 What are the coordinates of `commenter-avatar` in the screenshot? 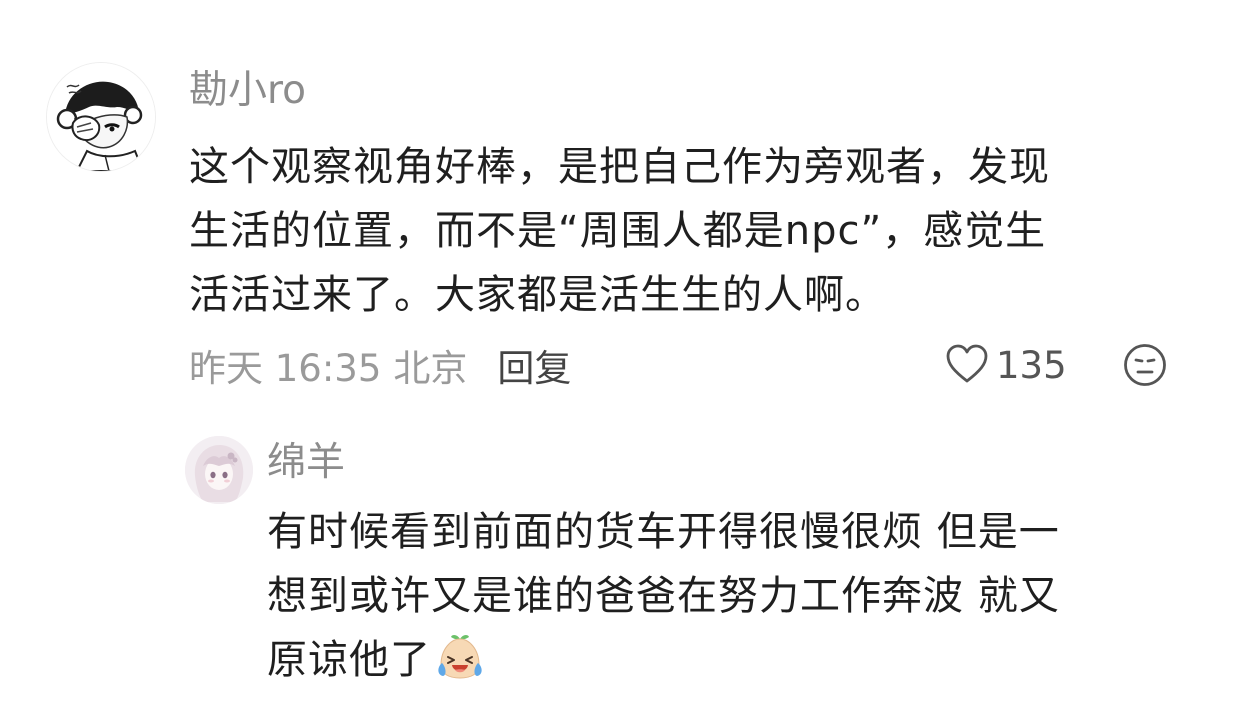 It's located at (101, 117).